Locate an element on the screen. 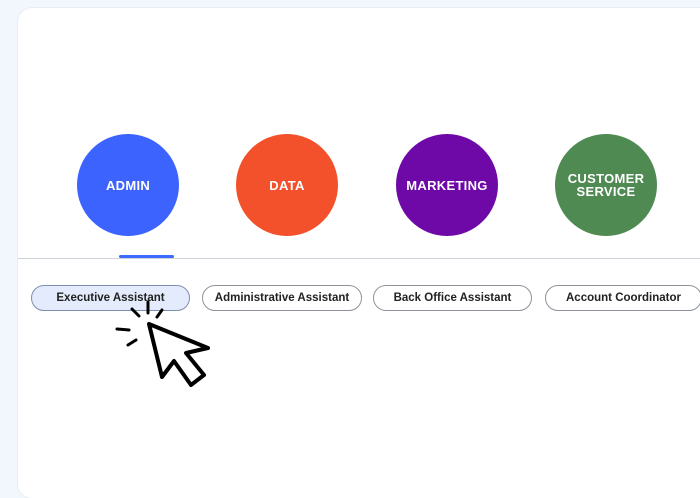 The width and height of the screenshot is (700, 498). role-pill-label: Back Office Assistant is located at coordinates (452, 298).